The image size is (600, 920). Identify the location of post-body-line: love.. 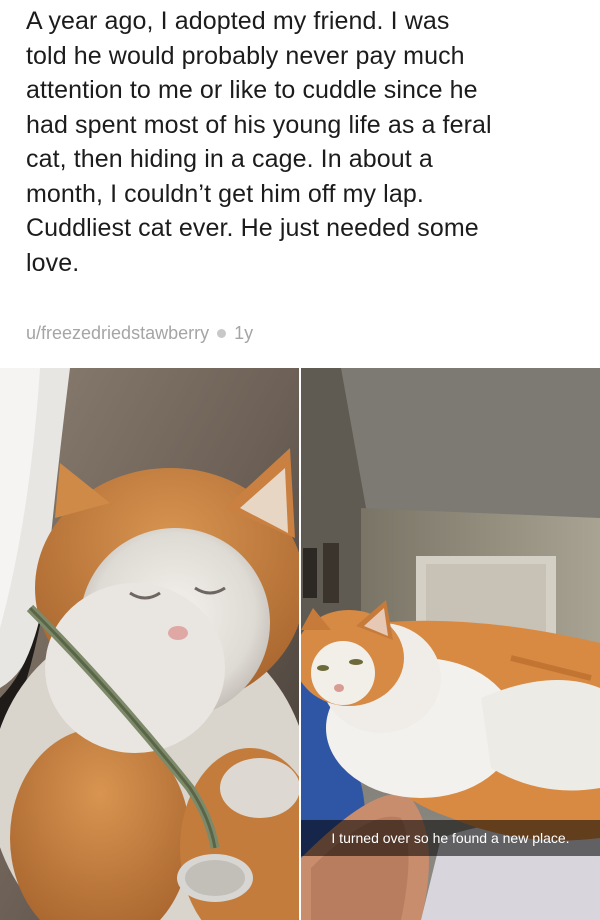
(53, 262).